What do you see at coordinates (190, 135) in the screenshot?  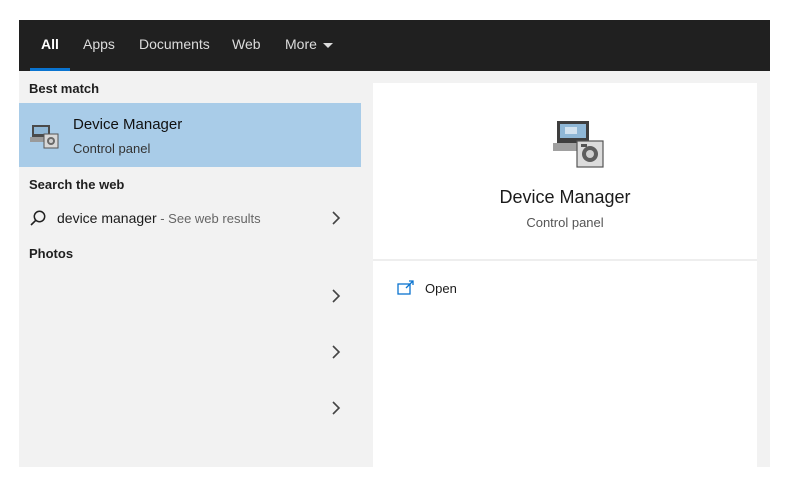 I see `best-match-item: Device Manager Control panel` at bounding box center [190, 135].